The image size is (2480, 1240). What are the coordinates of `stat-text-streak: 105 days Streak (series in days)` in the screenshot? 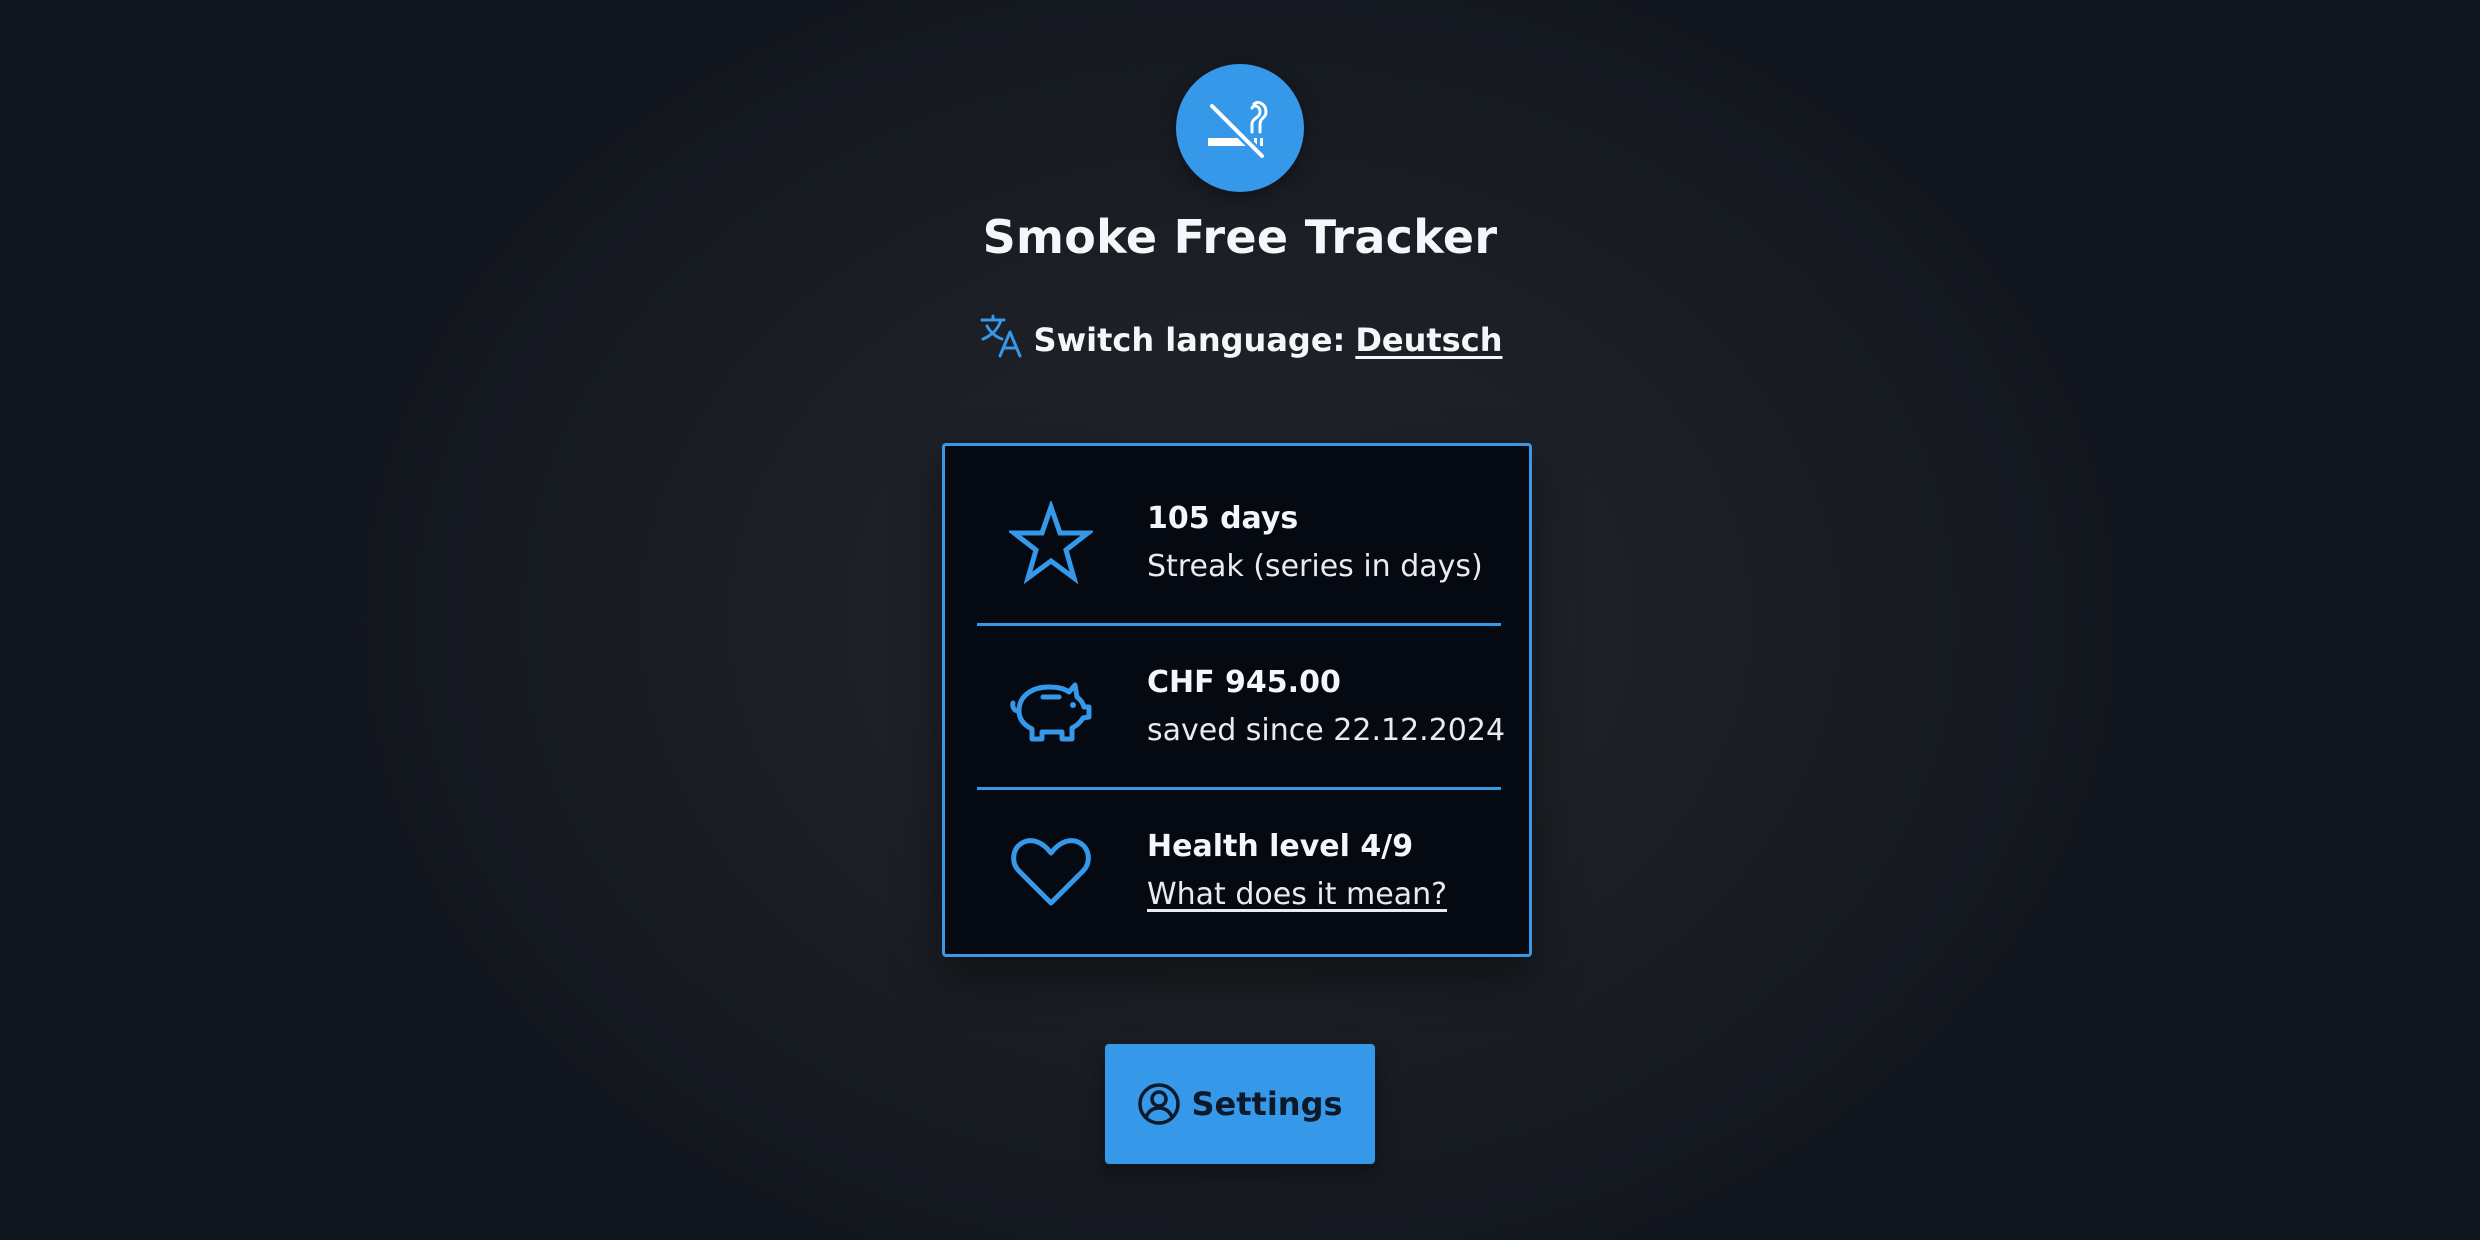 It's located at (1315, 543).